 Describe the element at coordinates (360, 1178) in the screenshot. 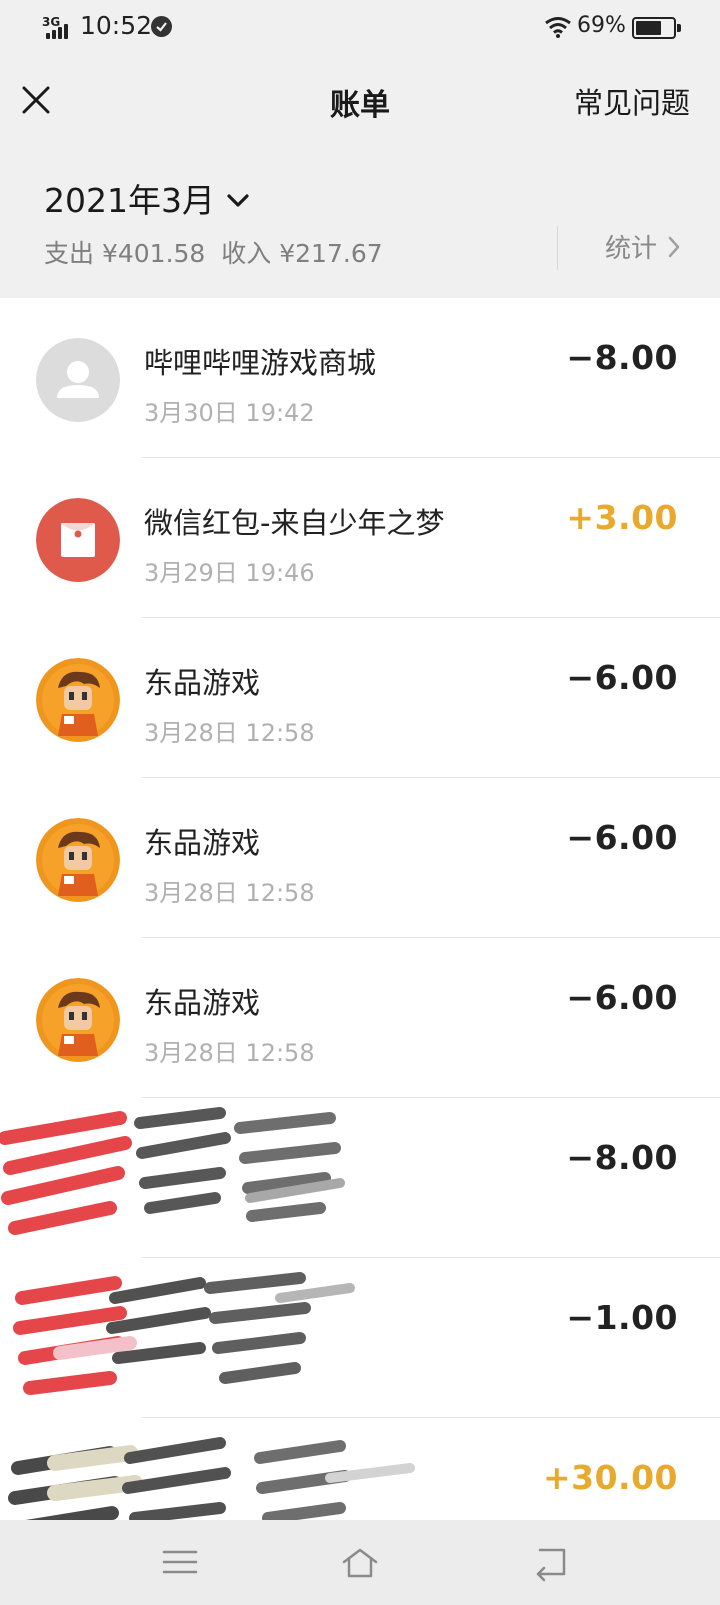

I see `transaction-row: −8.00` at that location.